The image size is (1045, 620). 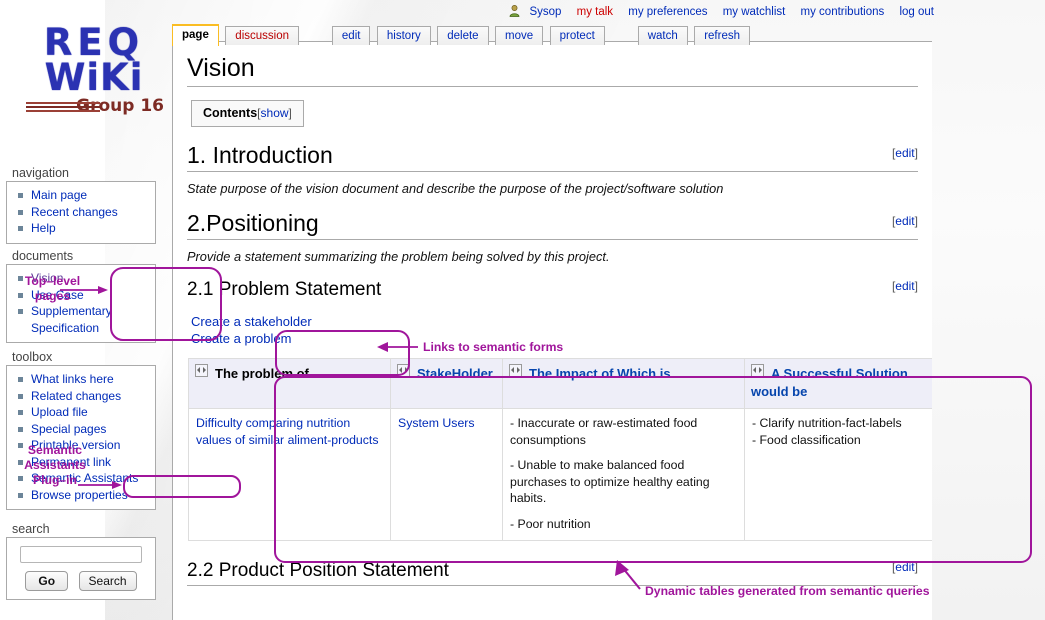 I want to click on edit-link-problem-statement: edit, so click(x=904, y=286).